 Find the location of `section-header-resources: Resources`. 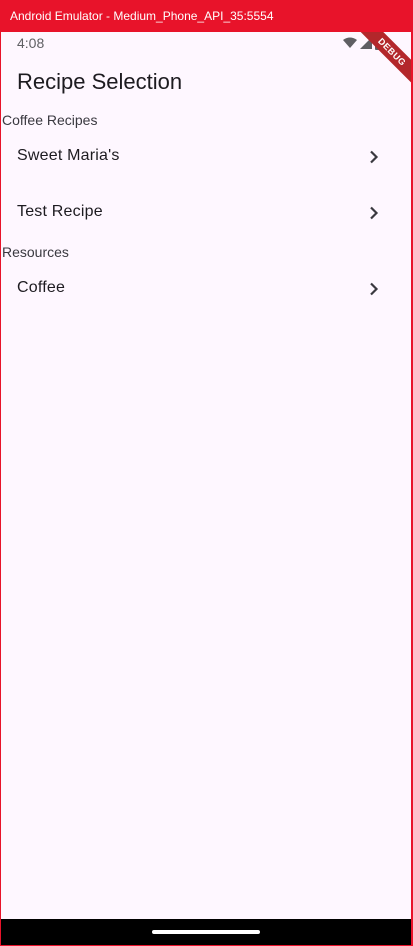

section-header-resources: Resources is located at coordinates (35, 252).